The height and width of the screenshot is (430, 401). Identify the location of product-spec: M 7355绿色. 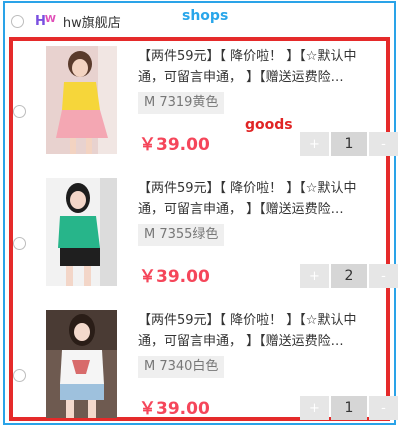
(181, 235).